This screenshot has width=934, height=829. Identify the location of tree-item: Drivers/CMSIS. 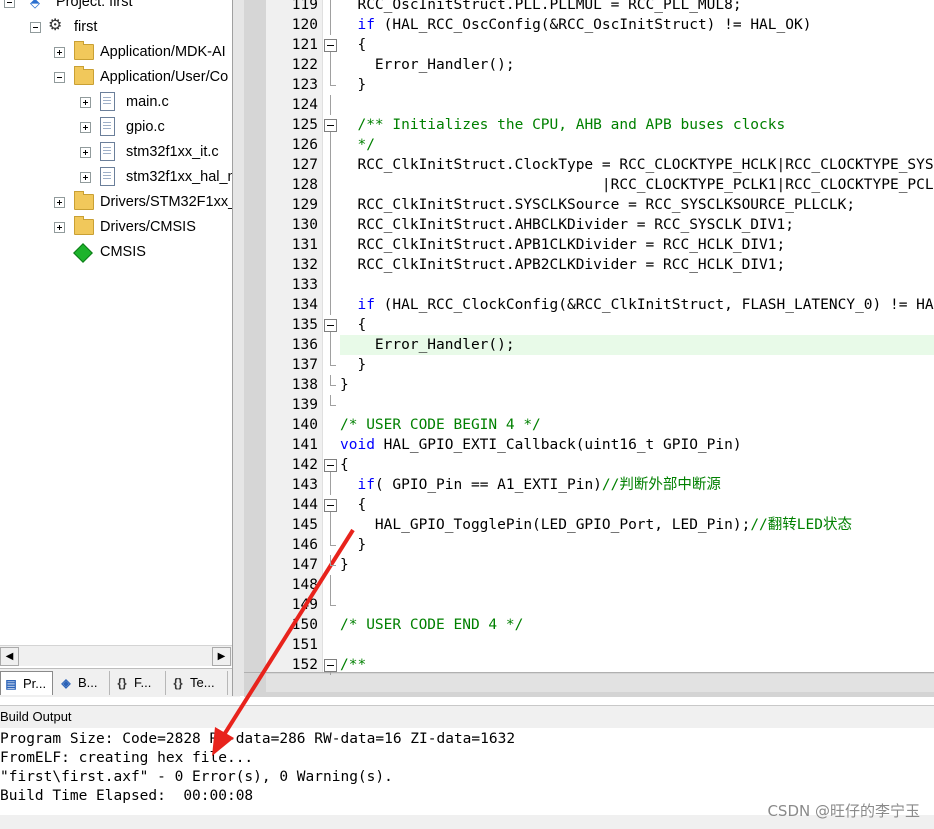
(116, 227).